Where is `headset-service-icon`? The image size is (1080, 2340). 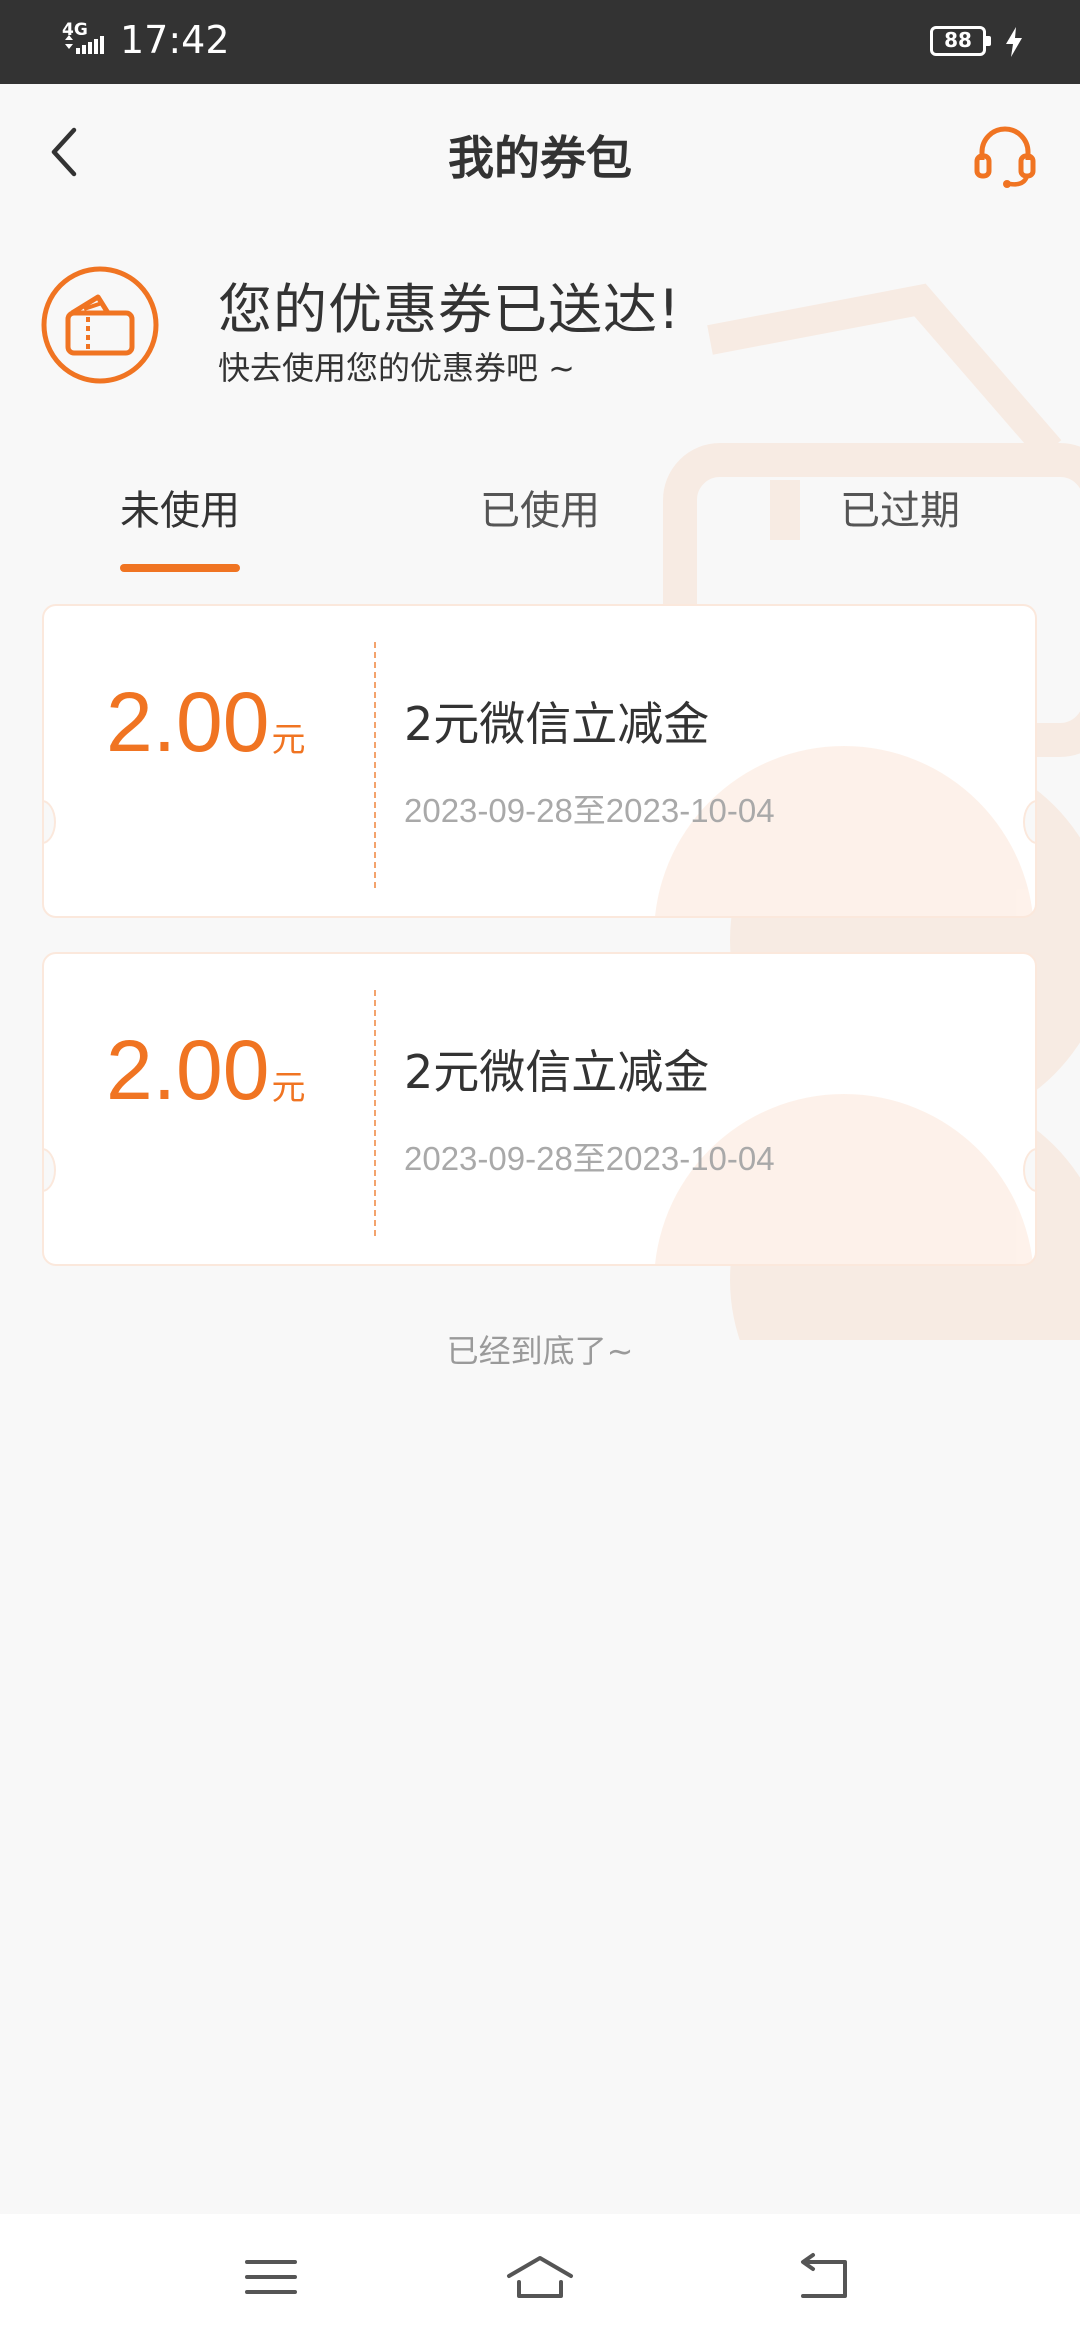 headset-service-icon is located at coordinates (1005, 155).